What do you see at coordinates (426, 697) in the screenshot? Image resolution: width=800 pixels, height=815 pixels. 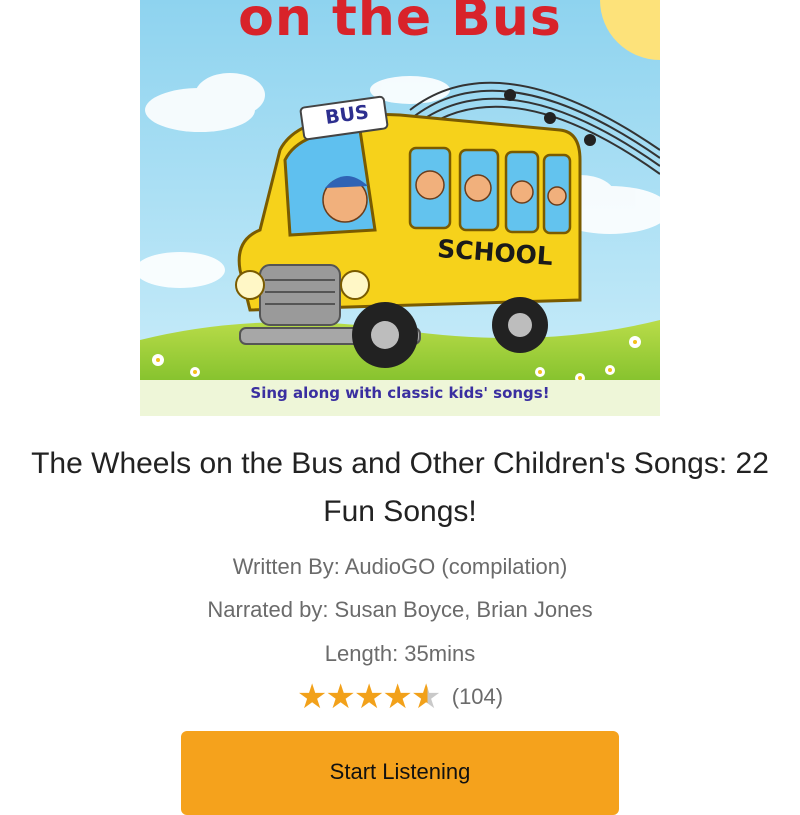 I see `half-star-icon: ★` at bounding box center [426, 697].